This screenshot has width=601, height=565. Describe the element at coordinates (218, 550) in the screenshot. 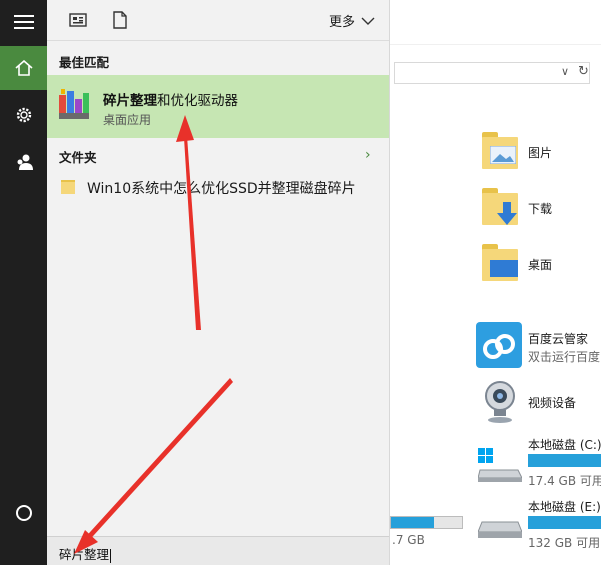

I see `search-input: 碎片整理` at that location.